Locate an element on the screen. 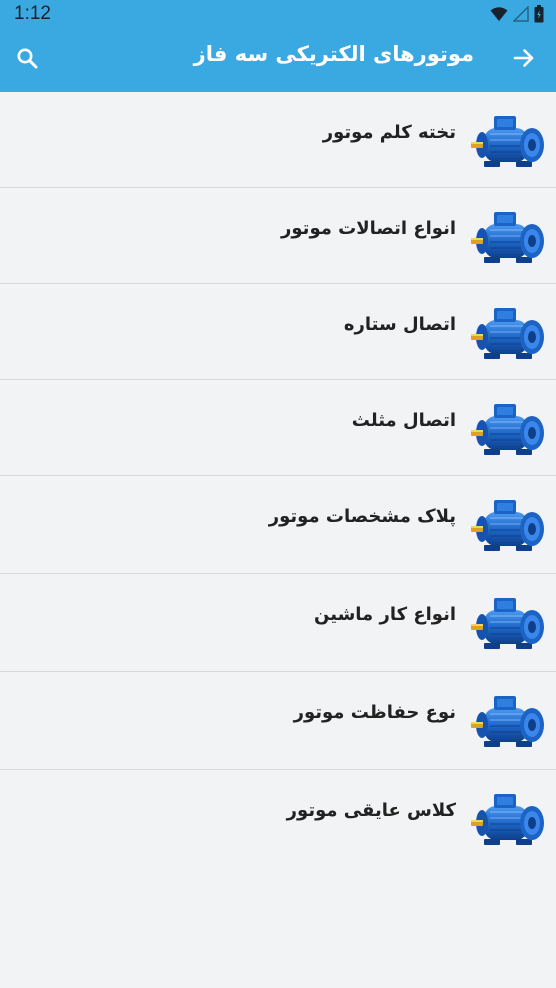 The image size is (556, 988). status-icons is located at coordinates (517, 14).